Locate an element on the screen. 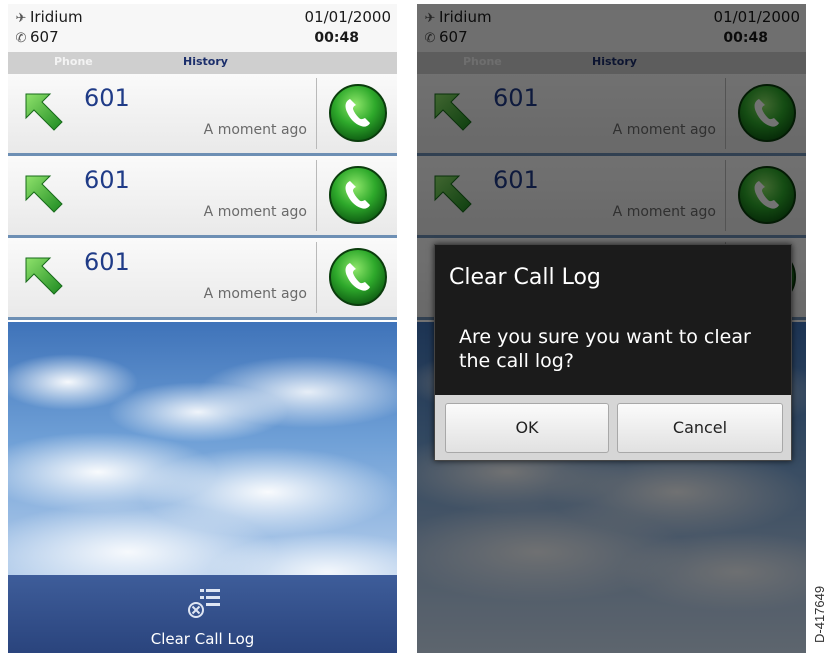  ok-button: OK is located at coordinates (527, 428).